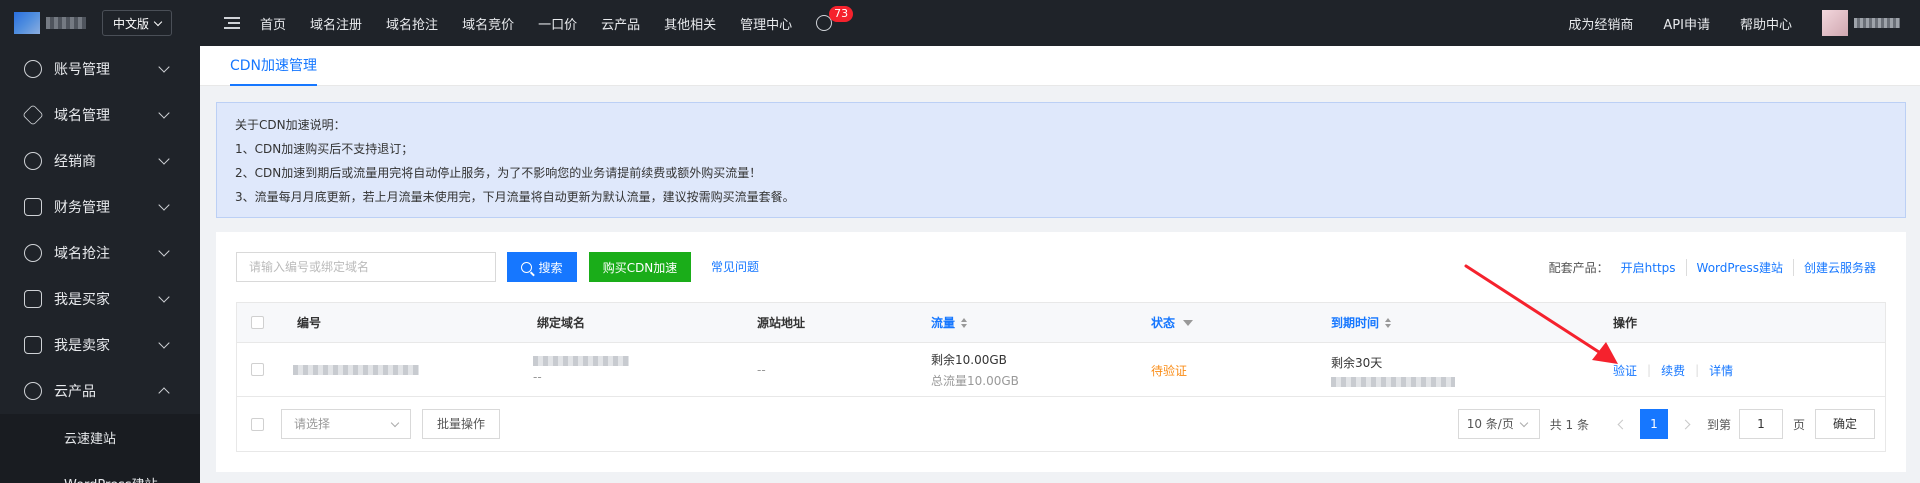  I want to click on row-checkbox, so click(257, 369).